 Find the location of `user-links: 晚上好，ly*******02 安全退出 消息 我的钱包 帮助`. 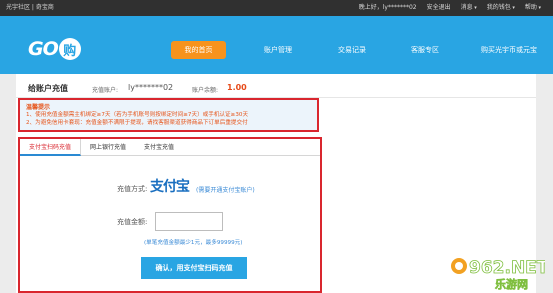

user-links: 晚上好，ly*******02 安全退出 消息 我的钱包 帮助 is located at coordinates (450, 8).